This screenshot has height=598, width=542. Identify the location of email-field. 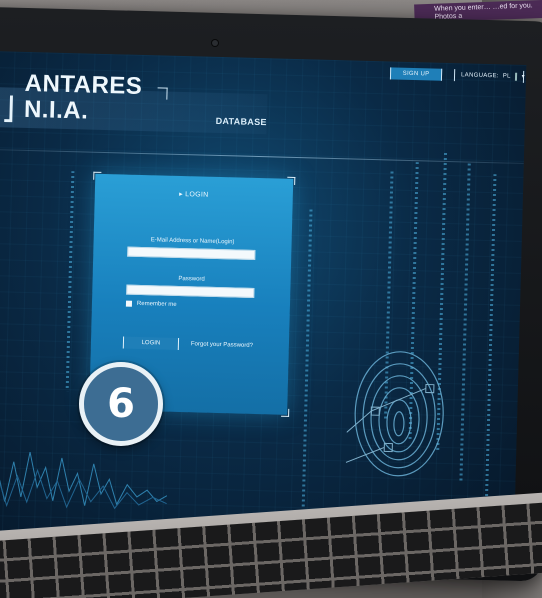
(191, 253).